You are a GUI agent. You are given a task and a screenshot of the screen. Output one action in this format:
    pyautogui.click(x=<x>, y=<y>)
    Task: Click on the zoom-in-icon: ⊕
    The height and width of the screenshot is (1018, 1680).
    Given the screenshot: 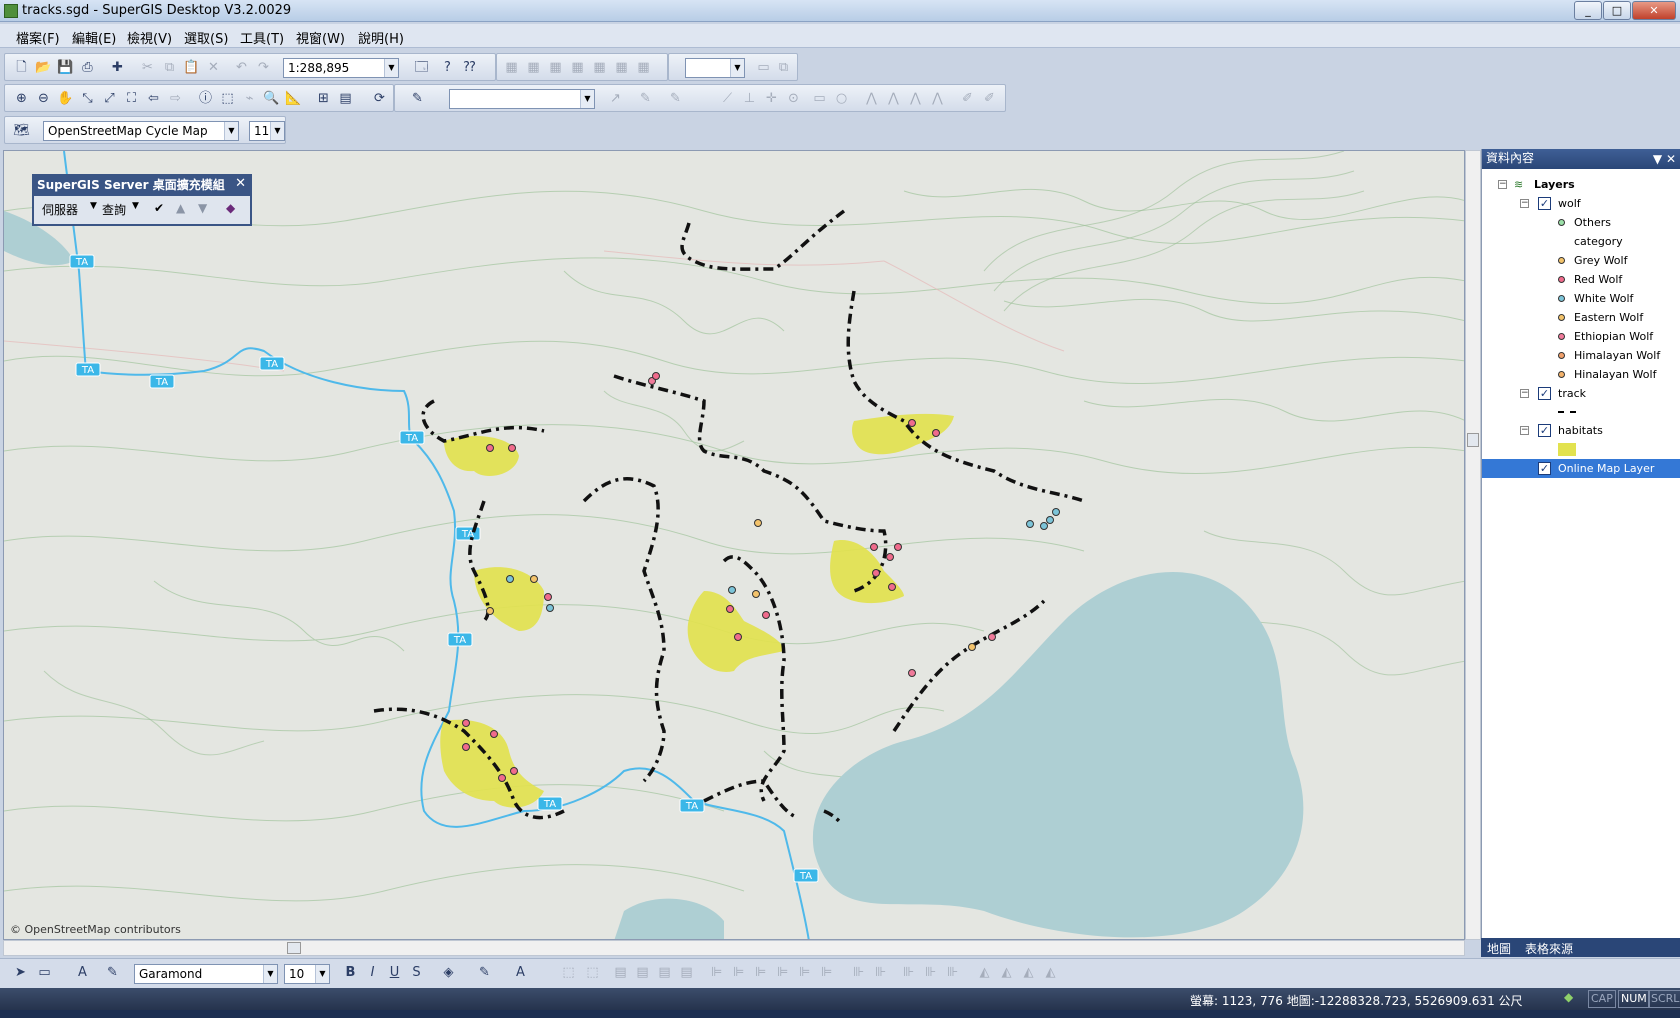 What is the action you would take?
    pyautogui.click(x=21, y=98)
    